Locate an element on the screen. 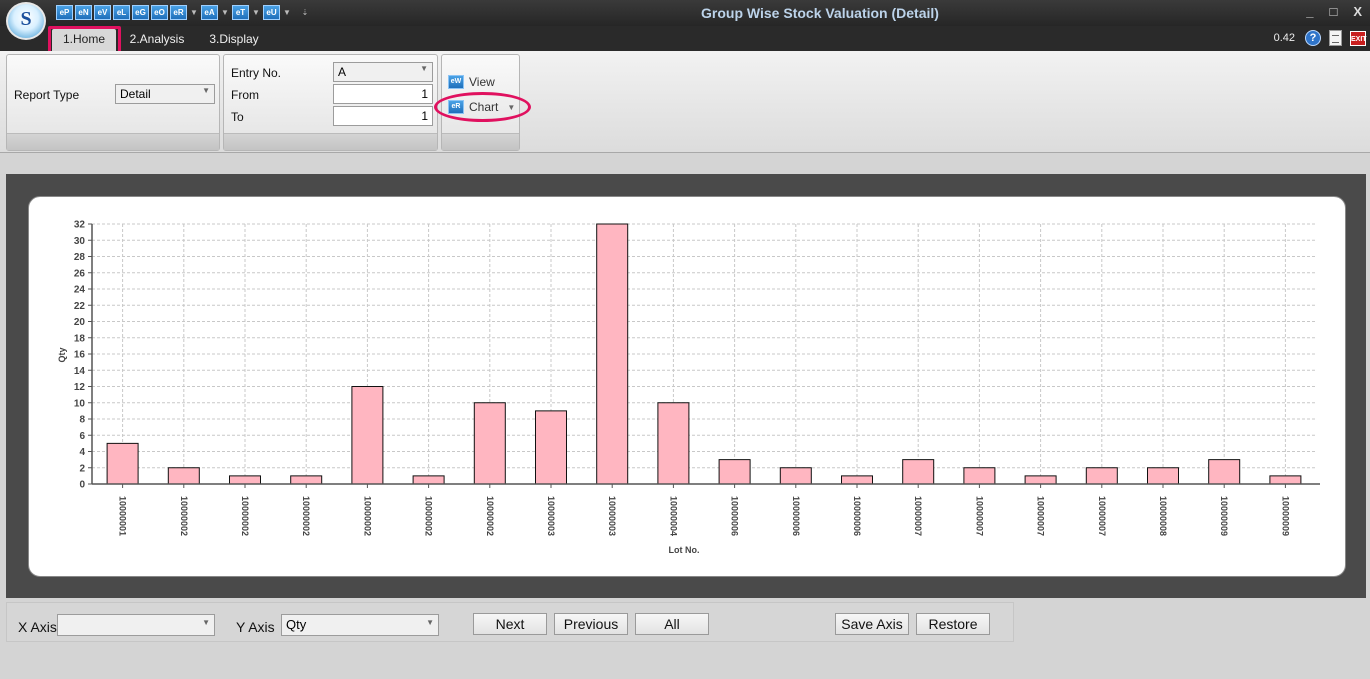 The width and height of the screenshot is (1370, 679). restore-button: Restore is located at coordinates (953, 624).